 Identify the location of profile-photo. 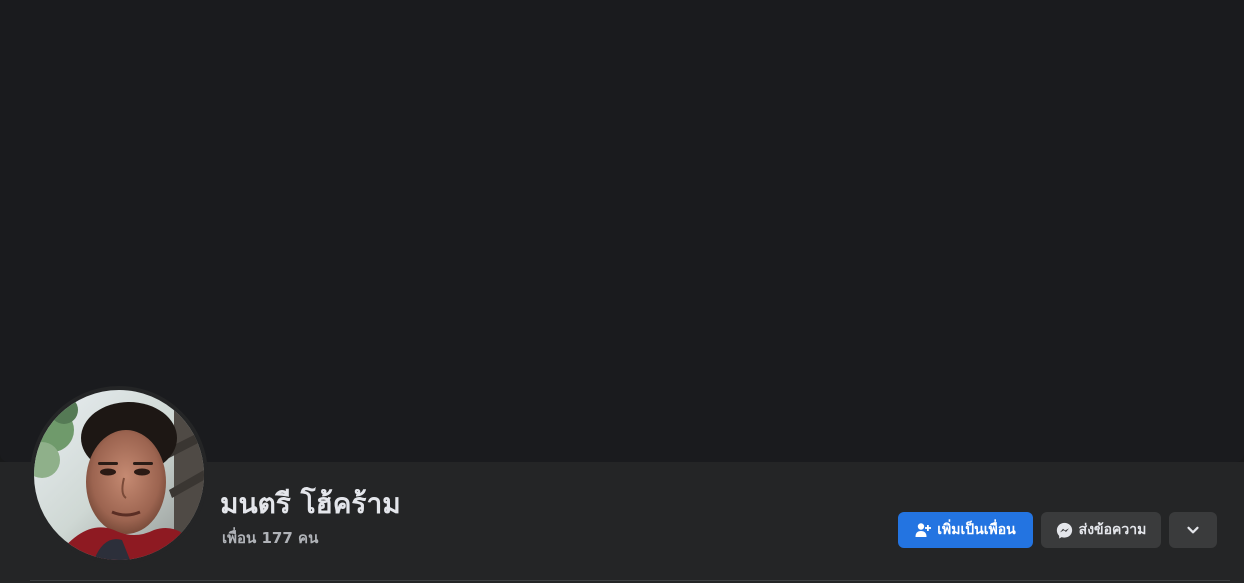
(119, 475).